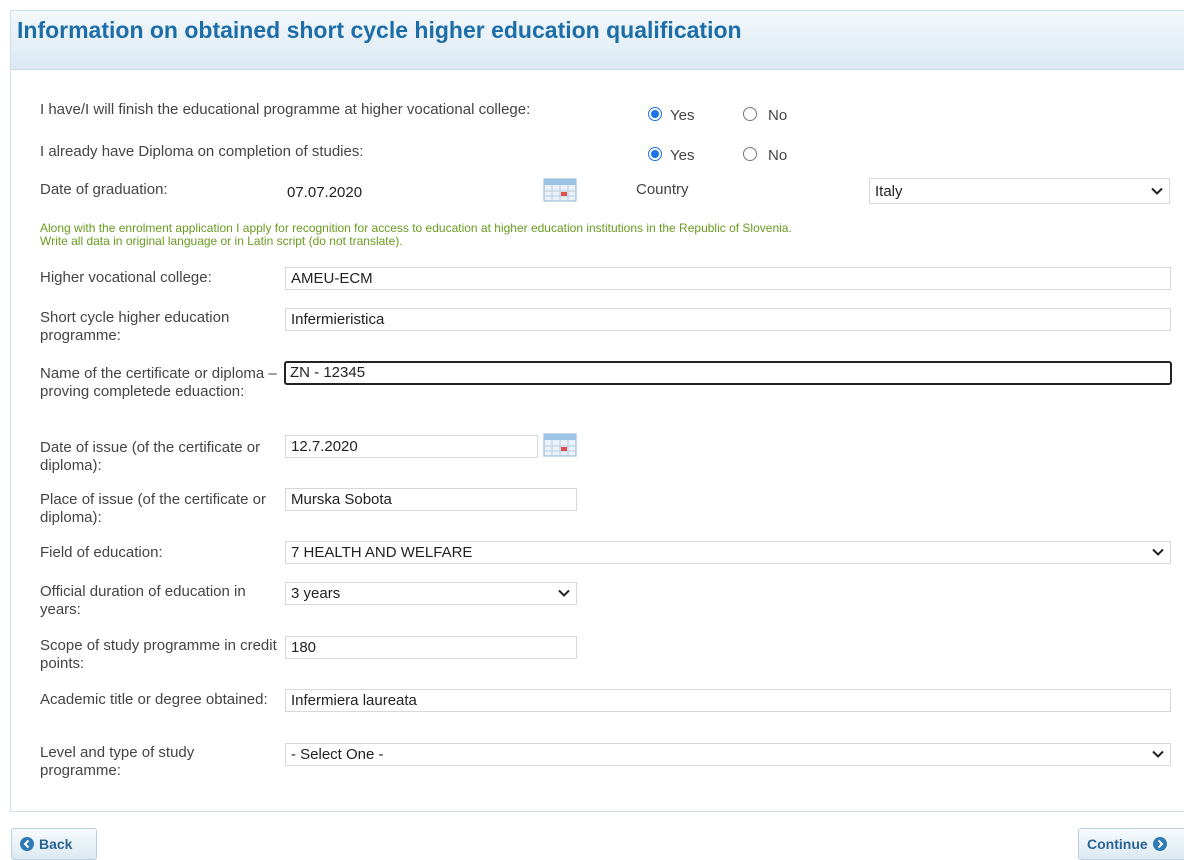 The height and width of the screenshot is (860, 1184). What do you see at coordinates (728, 552) in the screenshot?
I see `field-of-education-select: 7 HEALTH AND WELFARE` at bounding box center [728, 552].